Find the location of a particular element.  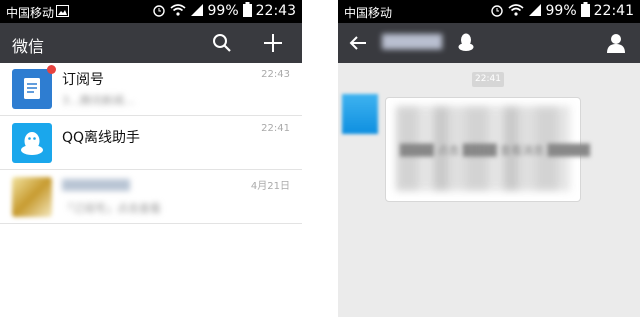

chat-name: 订阅号 is located at coordinates (83, 80).